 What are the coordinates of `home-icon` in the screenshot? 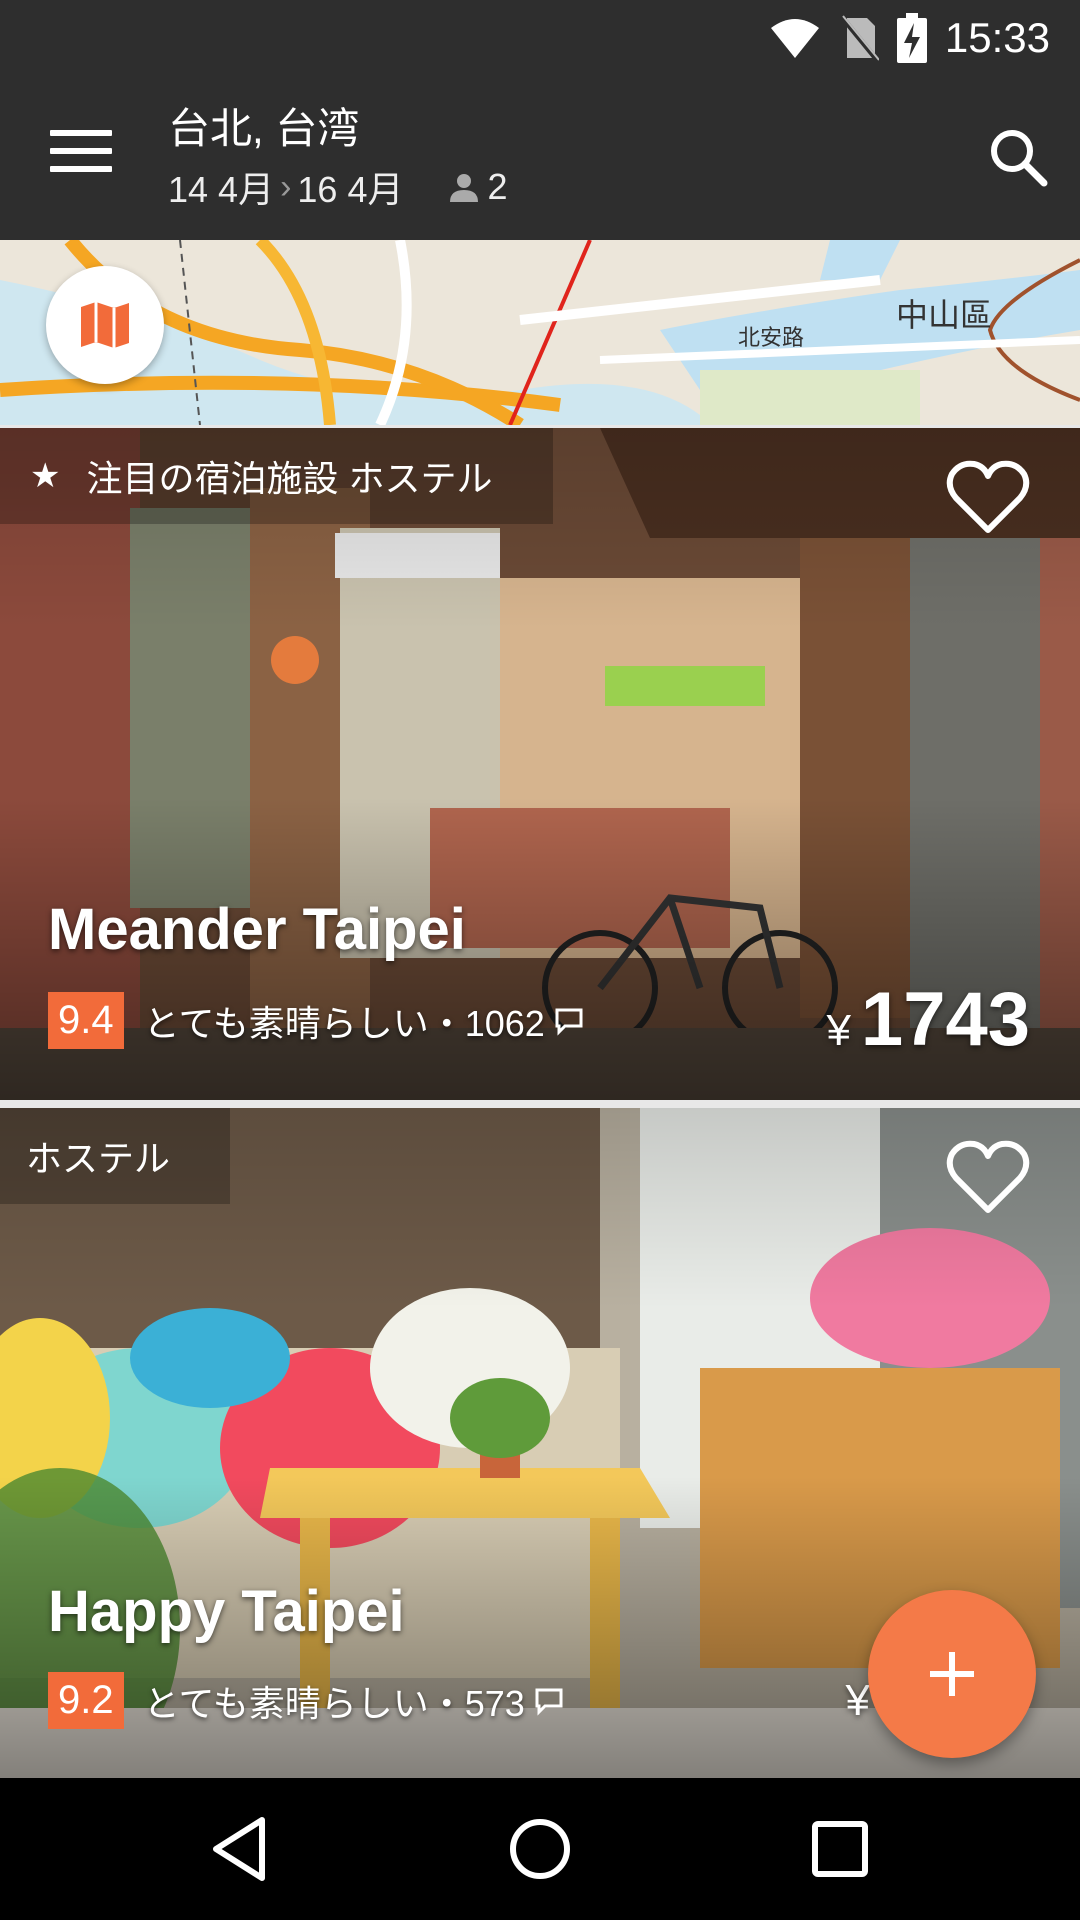 It's located at (540, 1849).